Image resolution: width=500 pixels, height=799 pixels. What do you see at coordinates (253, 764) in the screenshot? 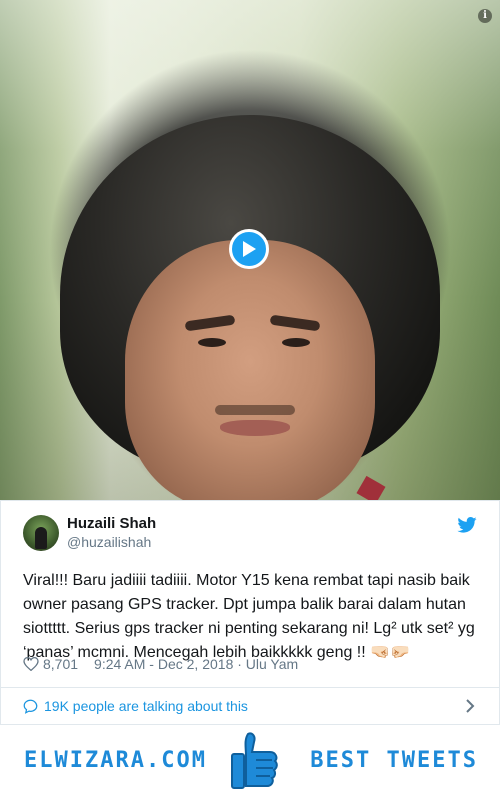
I see `thumbs-up-icon` at bounding box center [253, 764].